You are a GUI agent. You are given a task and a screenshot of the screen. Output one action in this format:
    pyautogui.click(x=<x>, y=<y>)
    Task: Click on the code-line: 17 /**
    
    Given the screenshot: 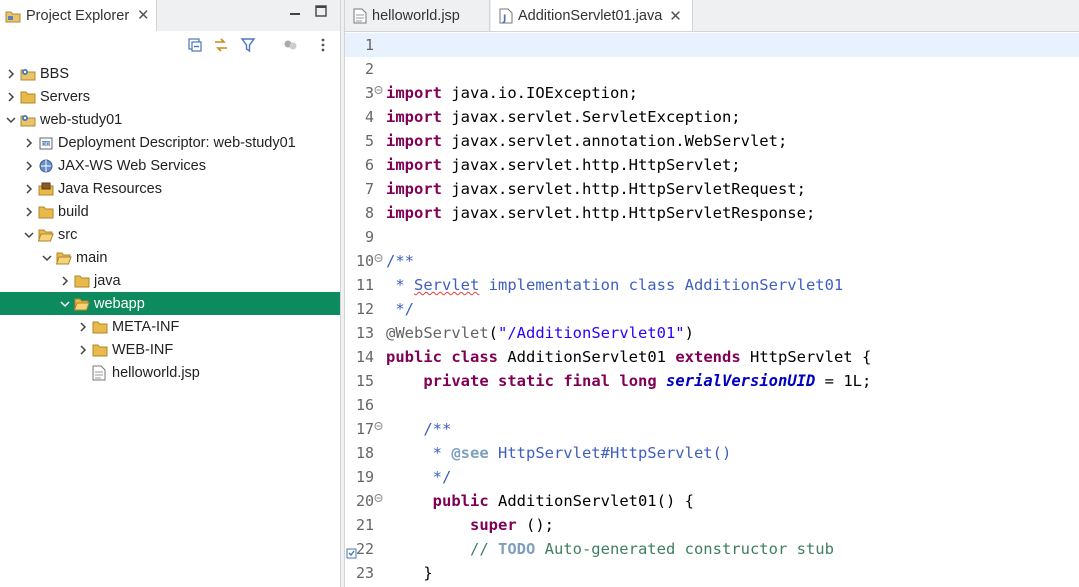 What is the action you would take?
    pyautogui.click(x=712, y=429)
    